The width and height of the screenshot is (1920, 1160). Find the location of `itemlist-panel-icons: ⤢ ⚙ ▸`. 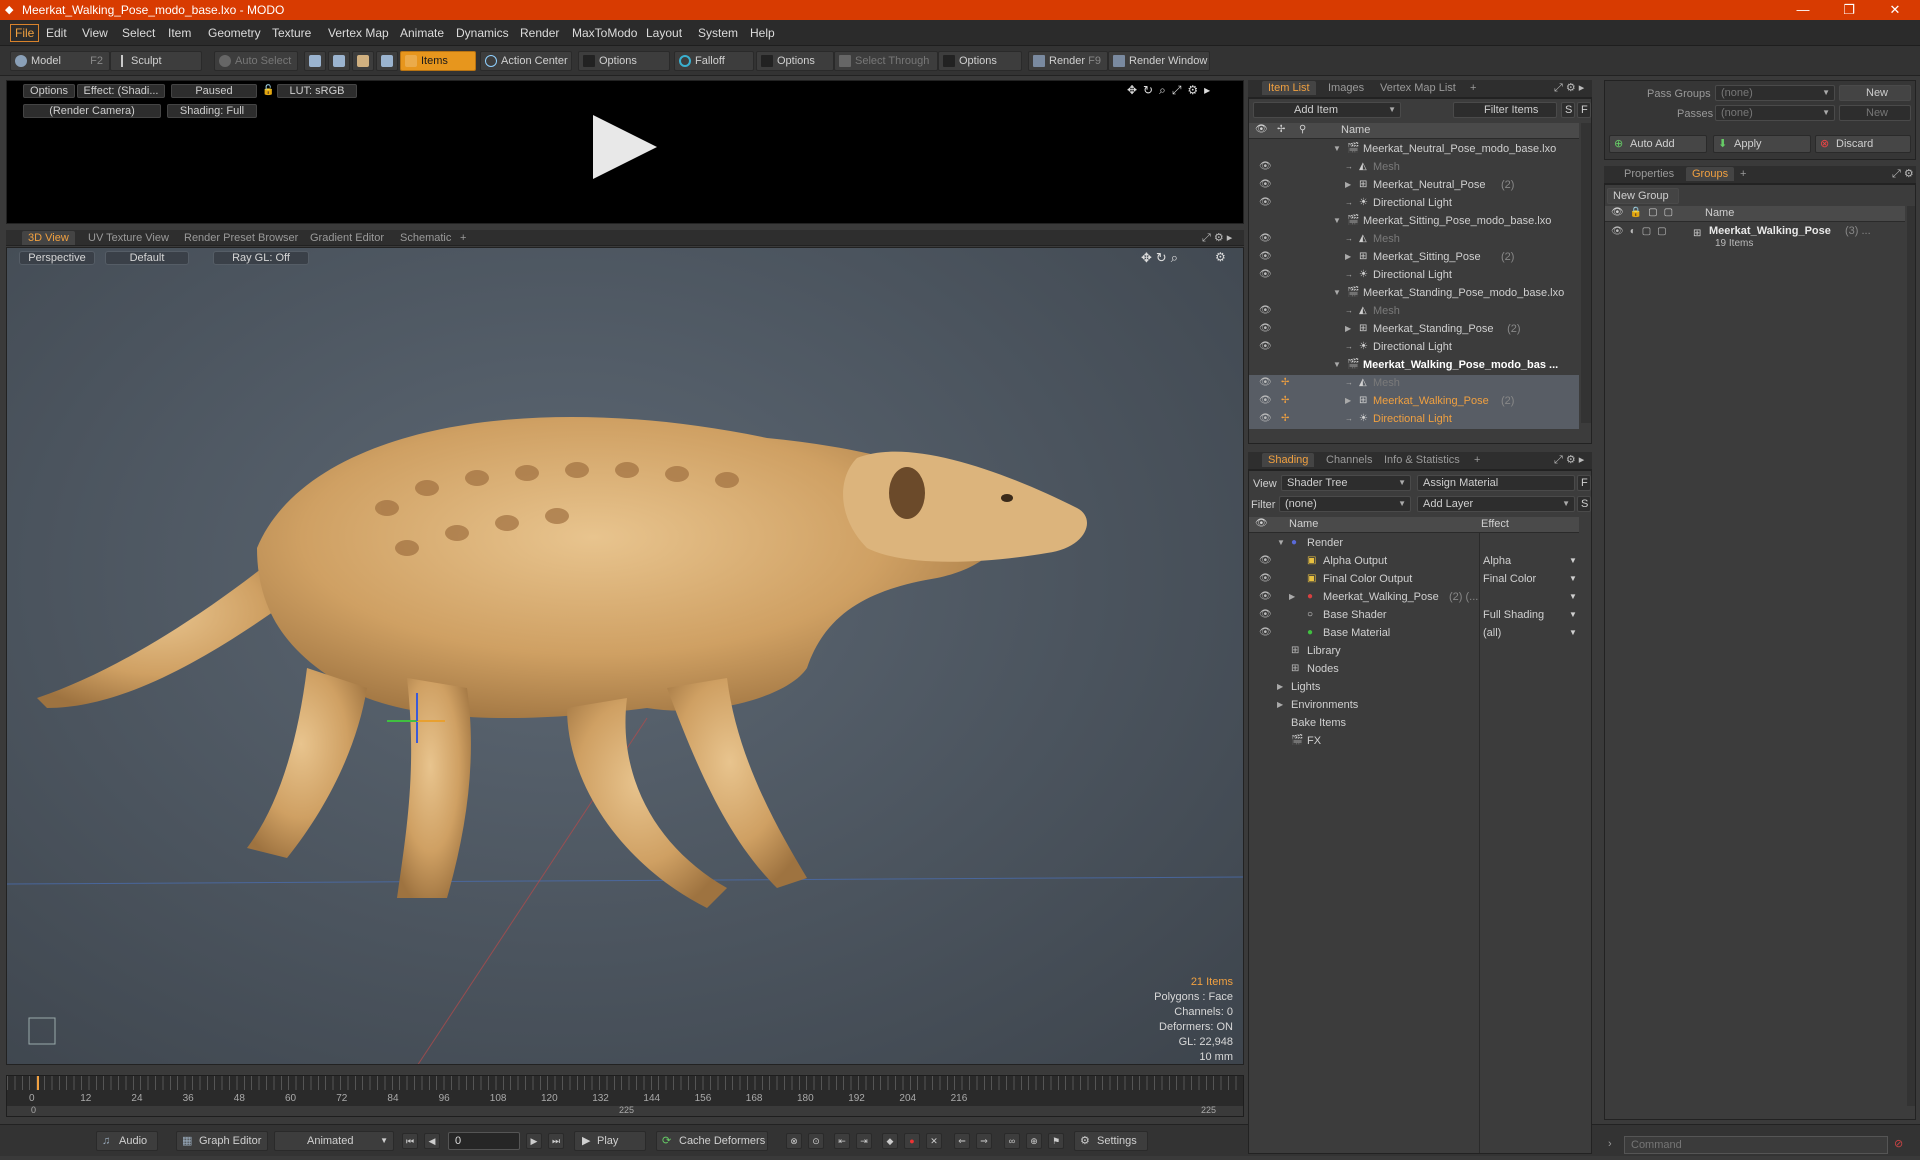

itemlist-panel-icons: ⤢ ⚙ ▸ is located at coordinates (1569, 88).